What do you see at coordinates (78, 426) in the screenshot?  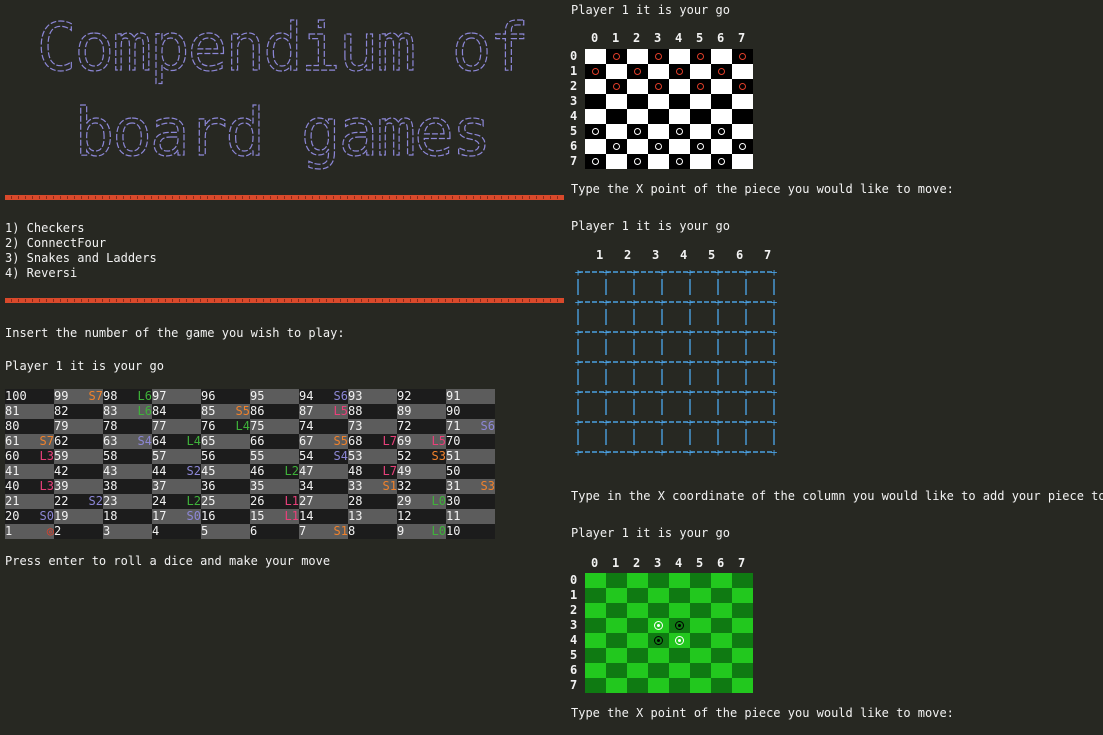 I see `board-cell: 79` at bounding box center [78, 426].